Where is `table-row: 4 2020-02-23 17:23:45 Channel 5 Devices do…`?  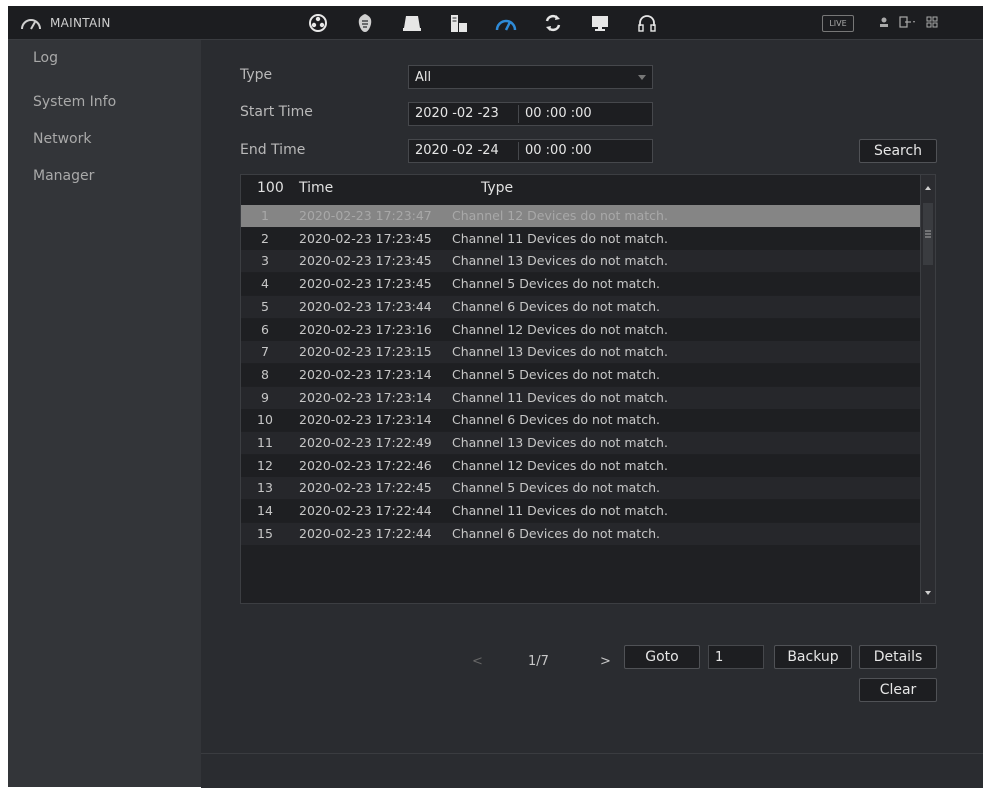
table-row: 4 2020-02-23 17:23:45 Channel 5 Devices do… is located at coordinates (580, 284).